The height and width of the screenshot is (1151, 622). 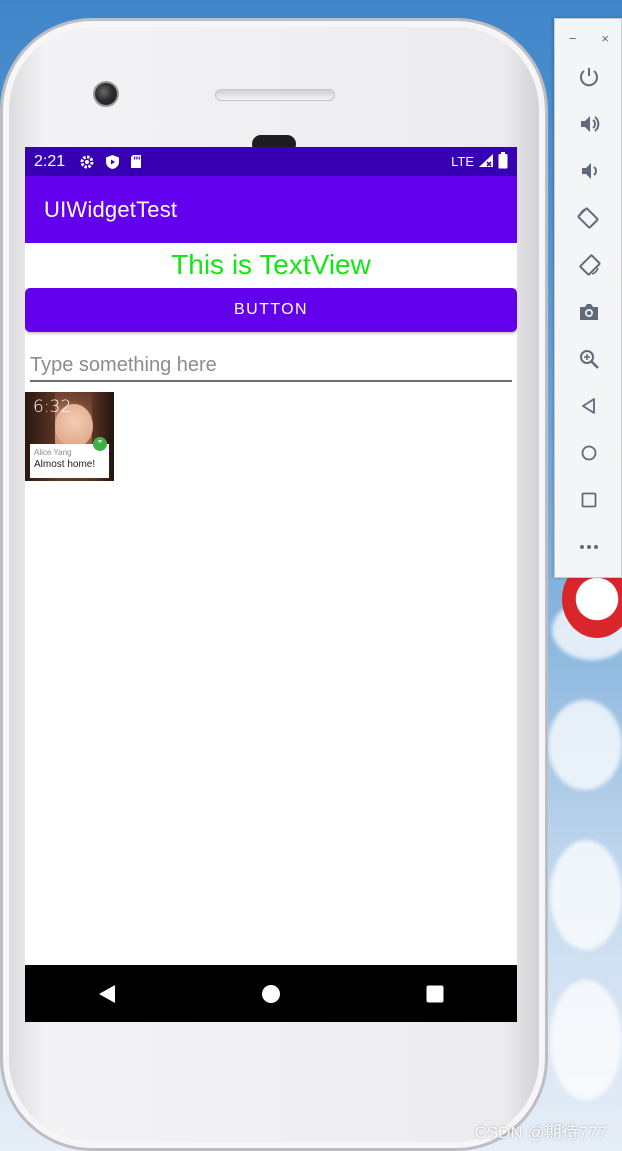 What do you see at coordinates (588, 358) in the screenshot?
I see `zoom-icon` at bounding box center [588, 358].